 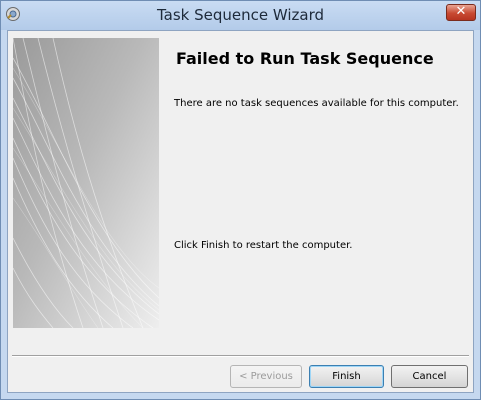 What do you see at coordinates (346, 376) in the screenshot?
I see `finish-button: Finish` at bounding box center [346, 376].